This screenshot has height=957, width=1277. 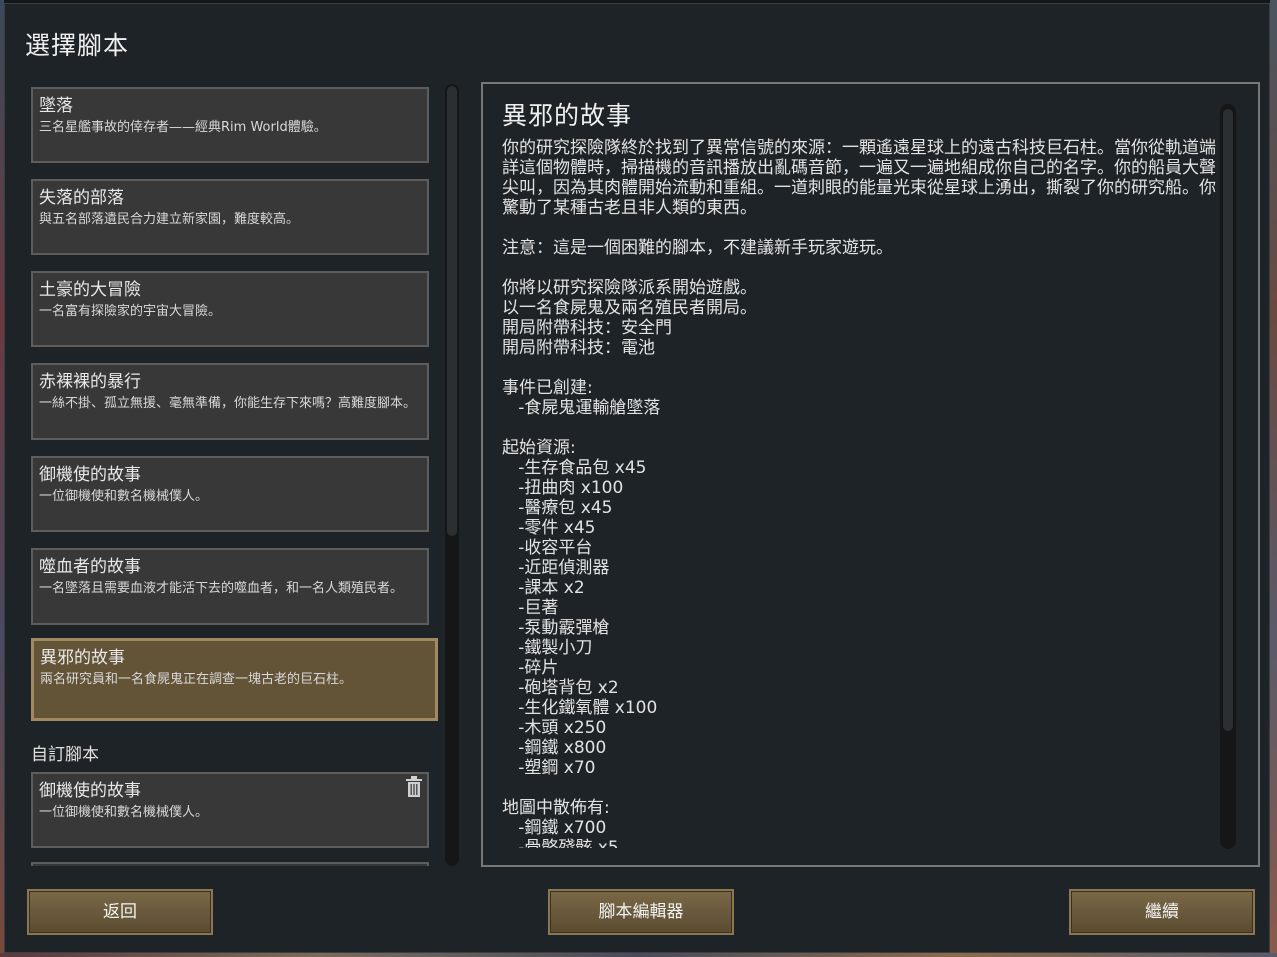 What do you see at coordinates (221, 588) in the screenshot?
I see `scenario-desc: 一名墜落且需要血液才能活下去的噬血者，和一名人類殖民者。` at bounding box center [221, 588].